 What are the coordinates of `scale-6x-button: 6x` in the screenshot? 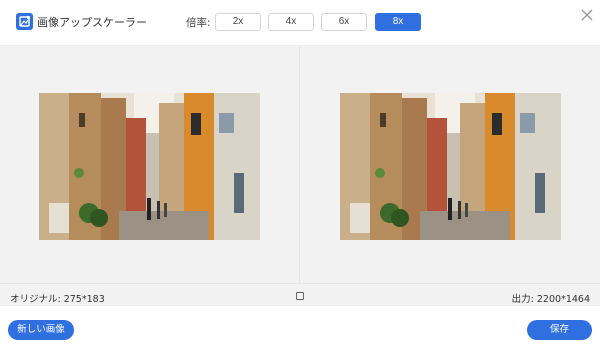 It's located at (344, 22).